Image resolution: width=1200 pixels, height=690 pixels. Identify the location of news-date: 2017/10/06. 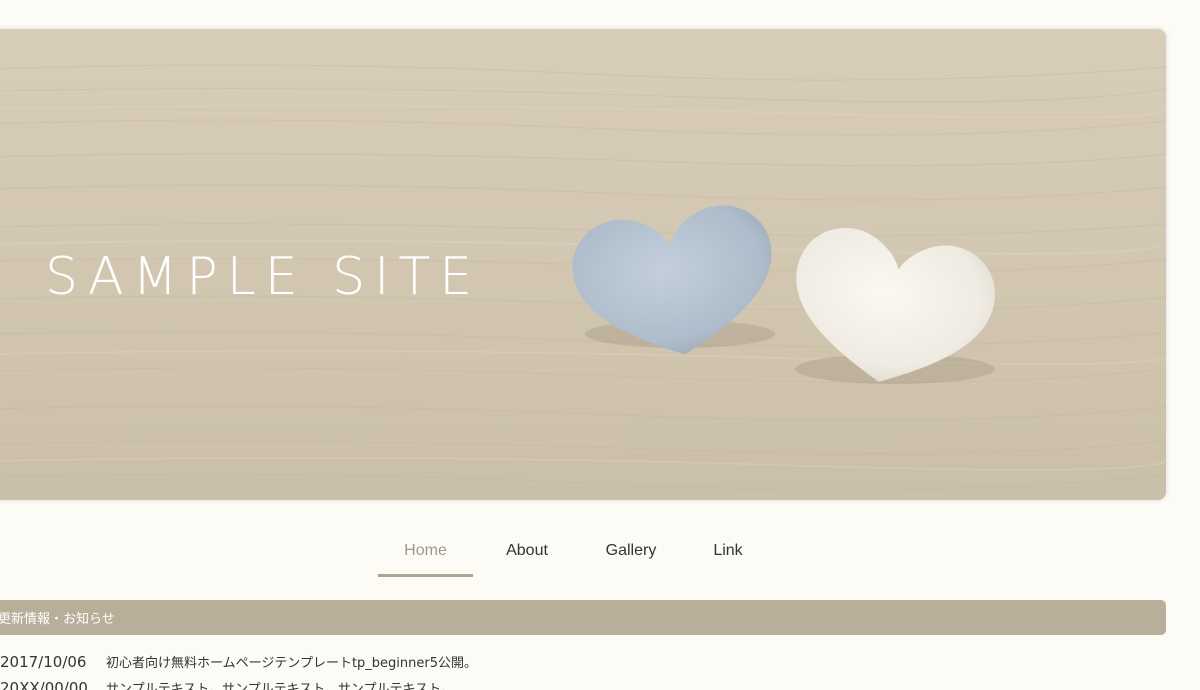
(43, 662).